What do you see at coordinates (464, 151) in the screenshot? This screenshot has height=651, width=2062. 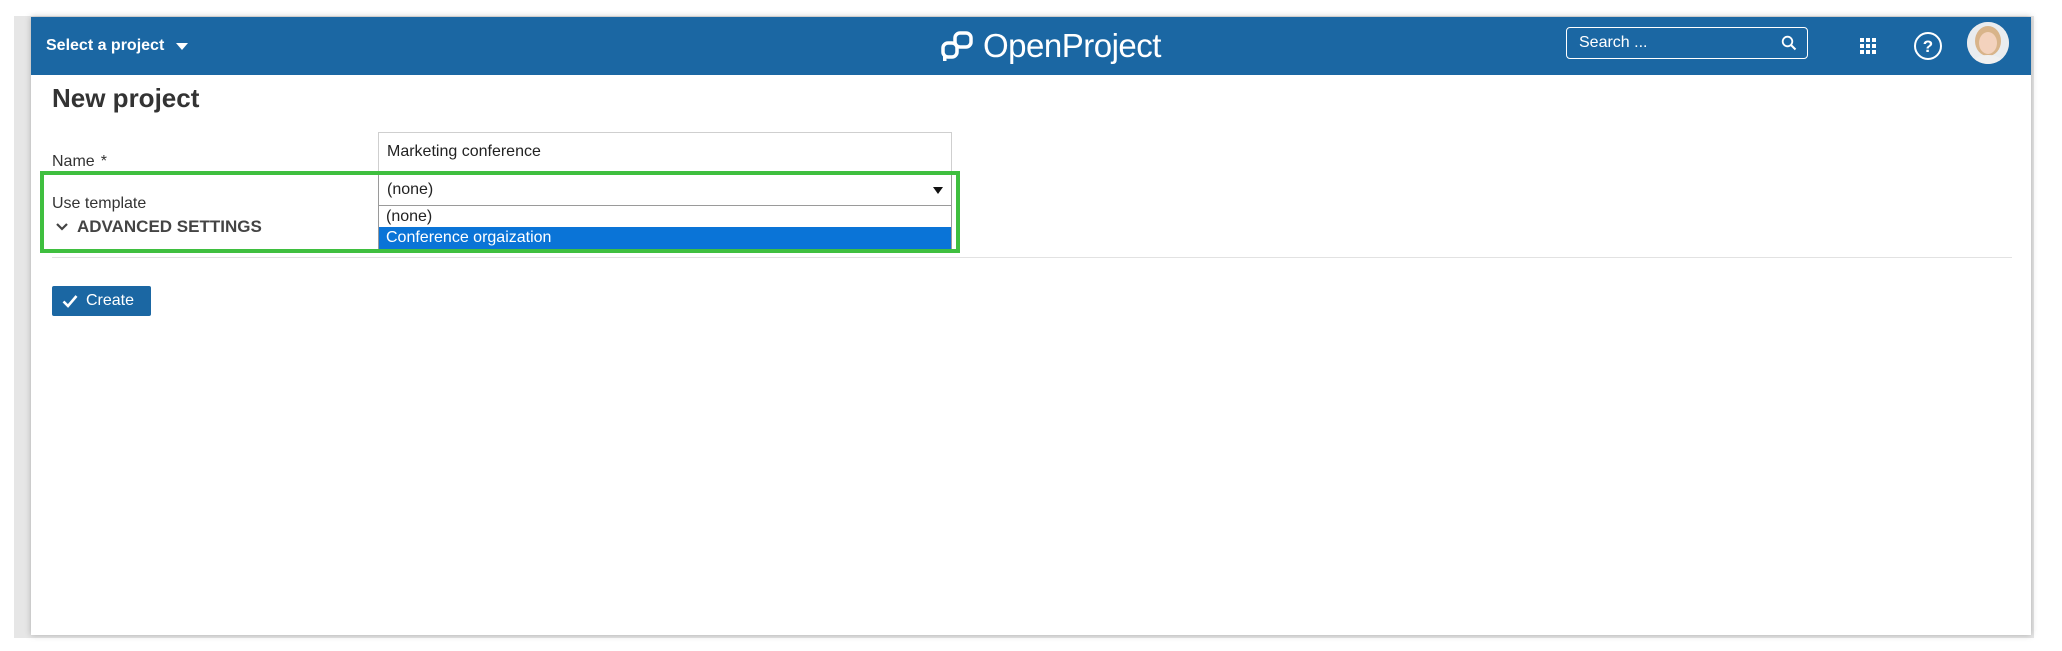 I see `project-name-value: Marketing conference` at bounding box center [464, 151].